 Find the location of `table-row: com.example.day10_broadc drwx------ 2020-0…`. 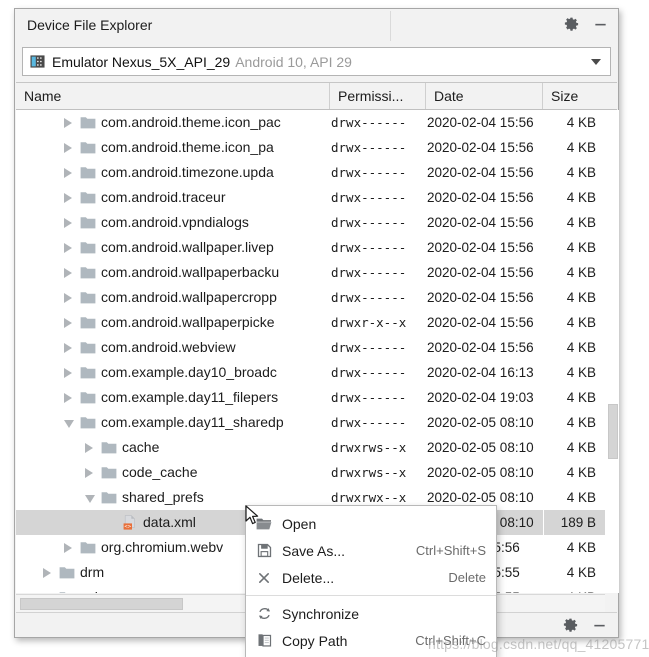

table-row: com.example.day10_broadc drwx------ 2020-0… is located at coordinates (310, 372).